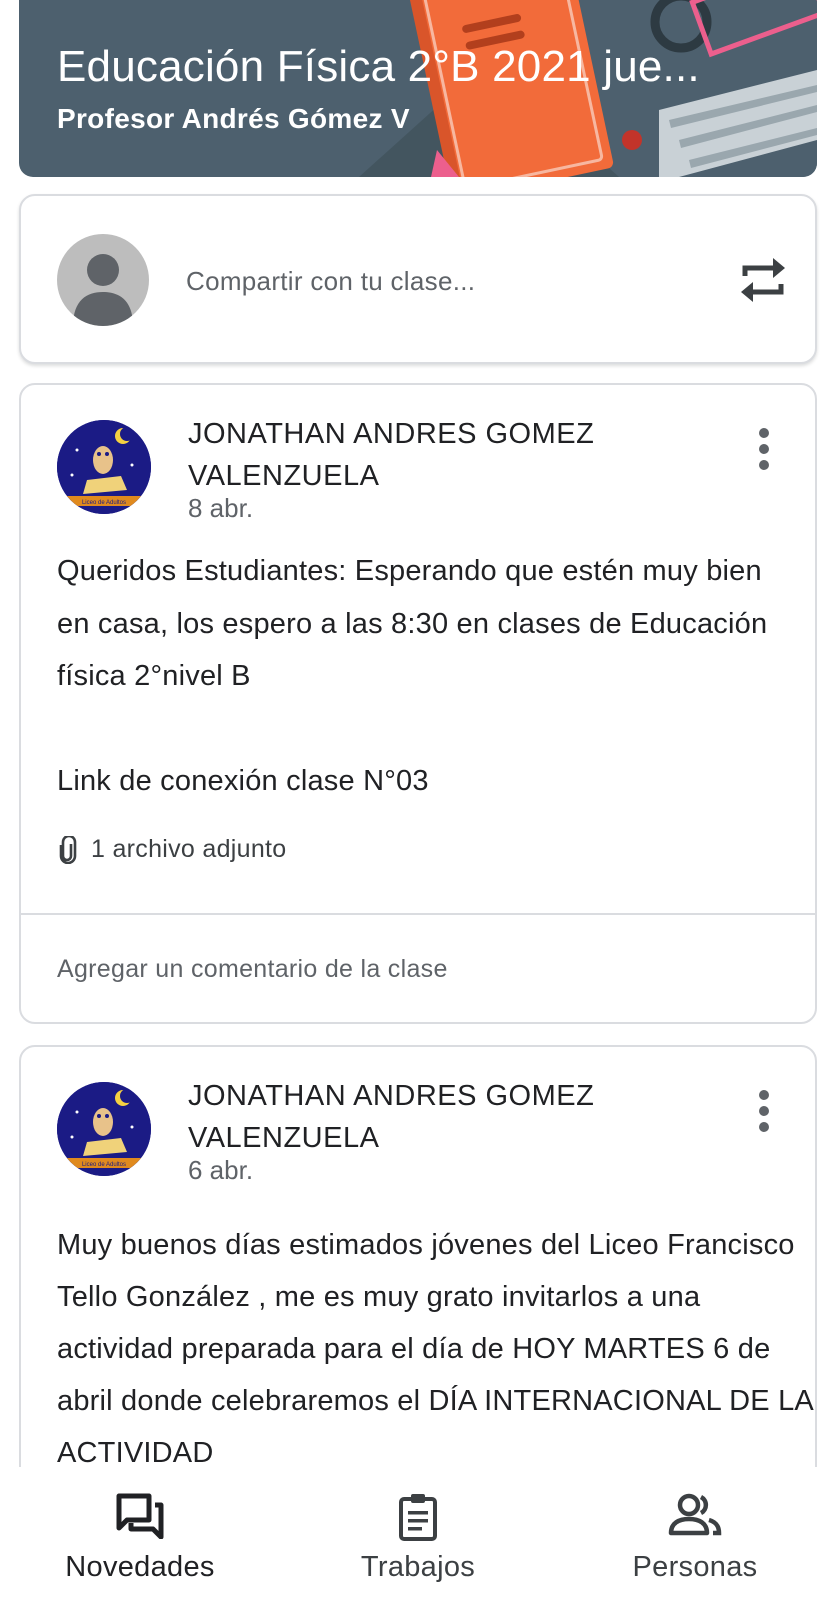 This screenshot has height=1600, width=836. What do you see at coordinates (418, 1567) in the screenshot?
I see `nav-label: Trabajos` at bounding box center [418, 1567].